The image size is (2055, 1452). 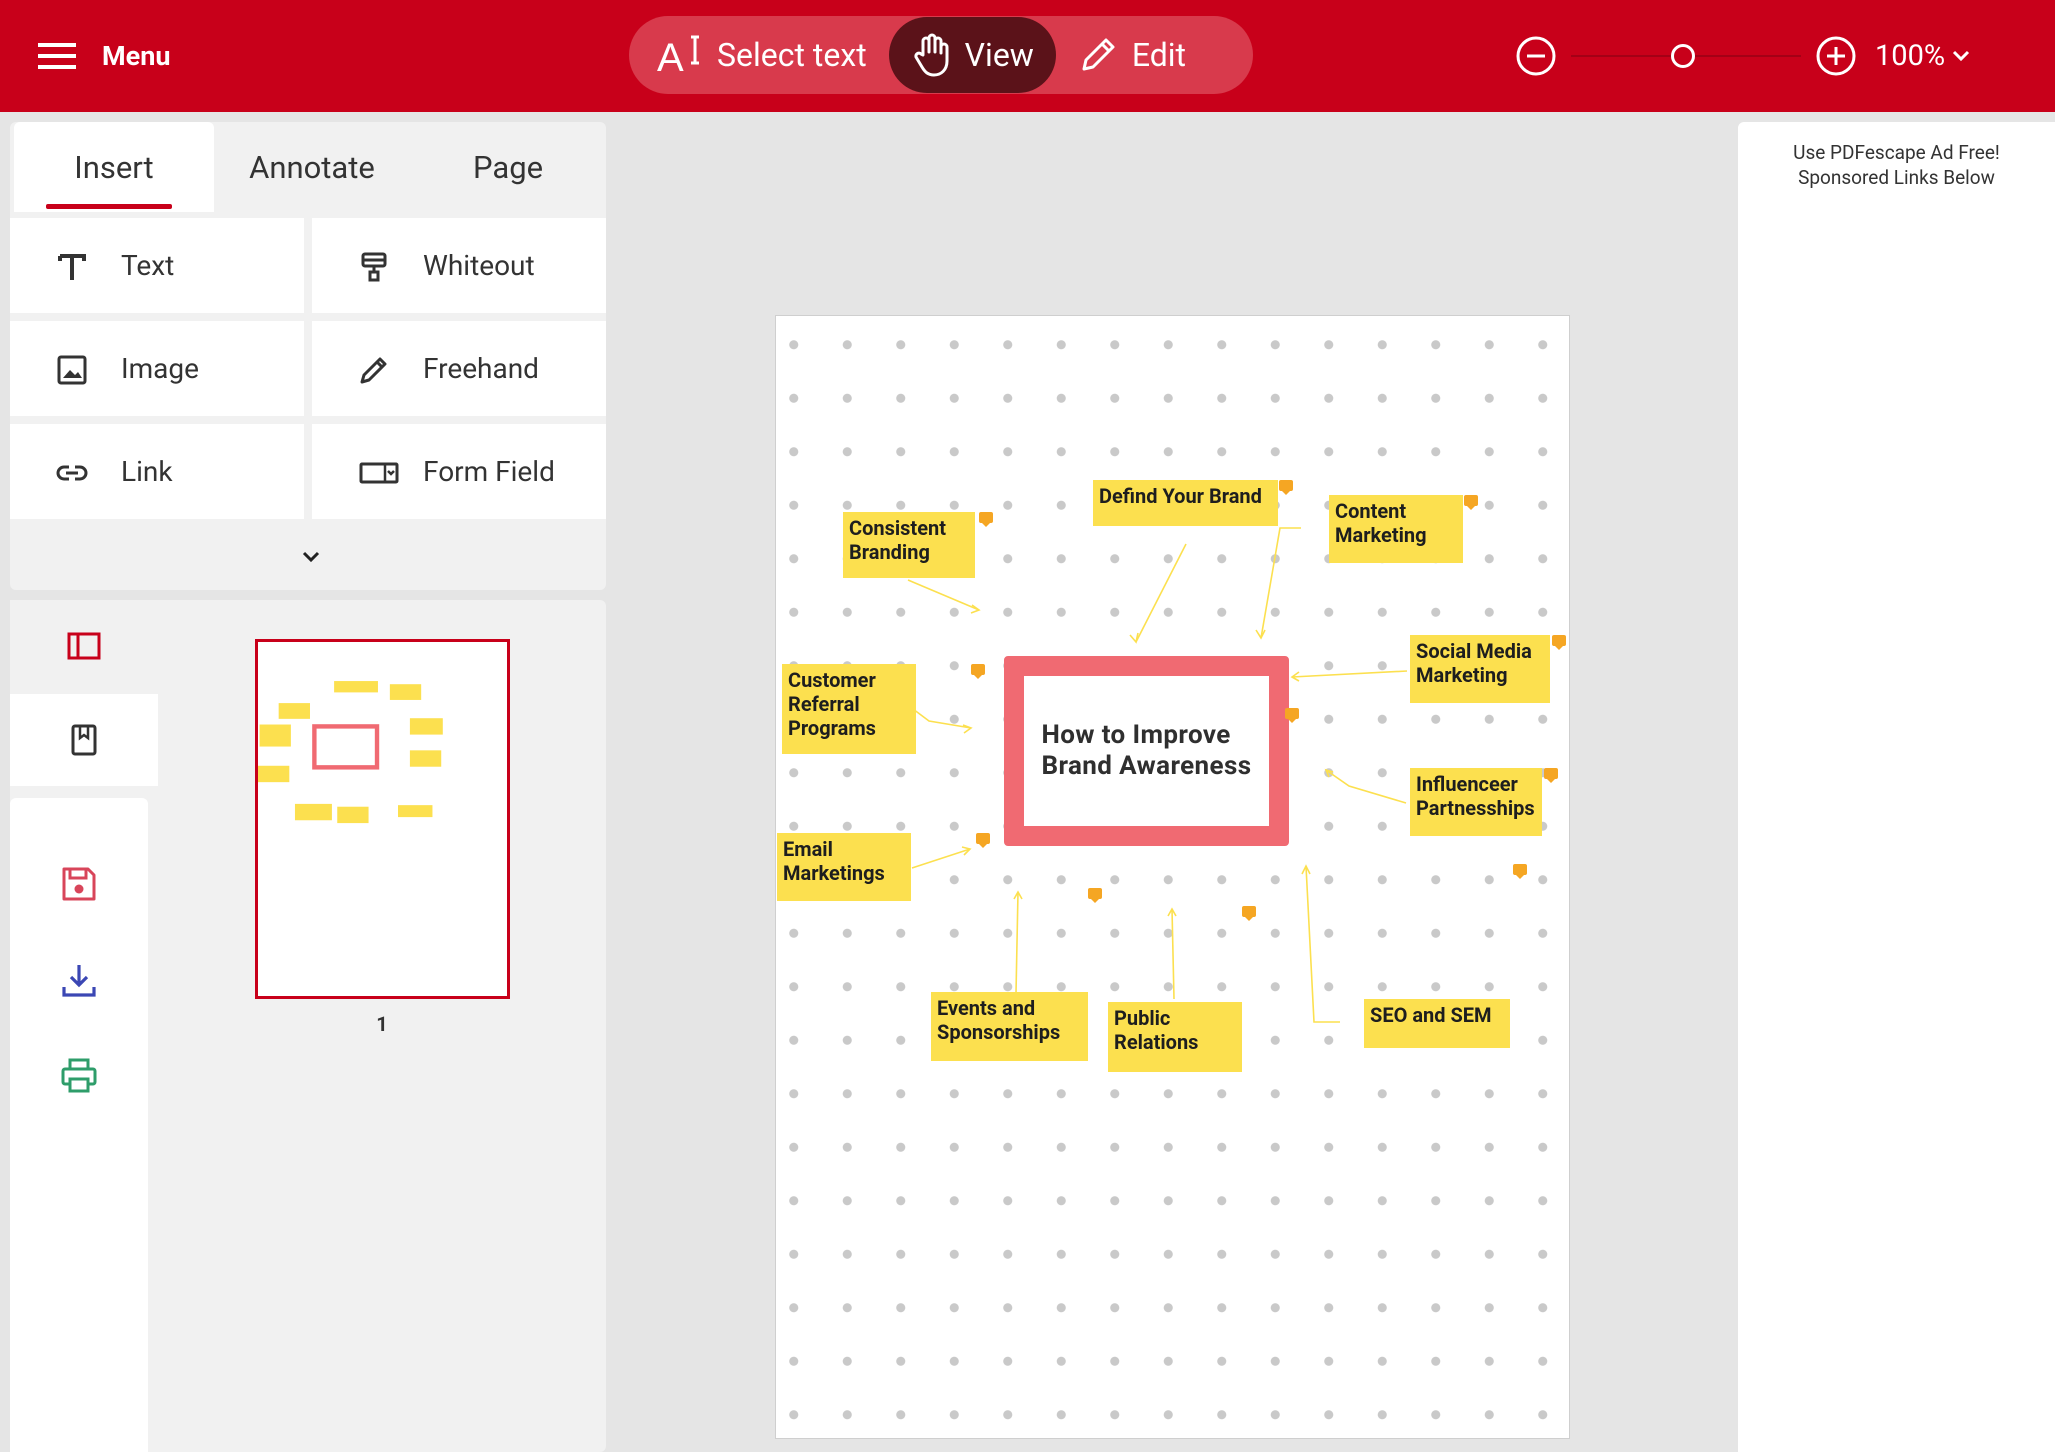 I want to click on note-text: Events and, so click(x=986, y=1008).